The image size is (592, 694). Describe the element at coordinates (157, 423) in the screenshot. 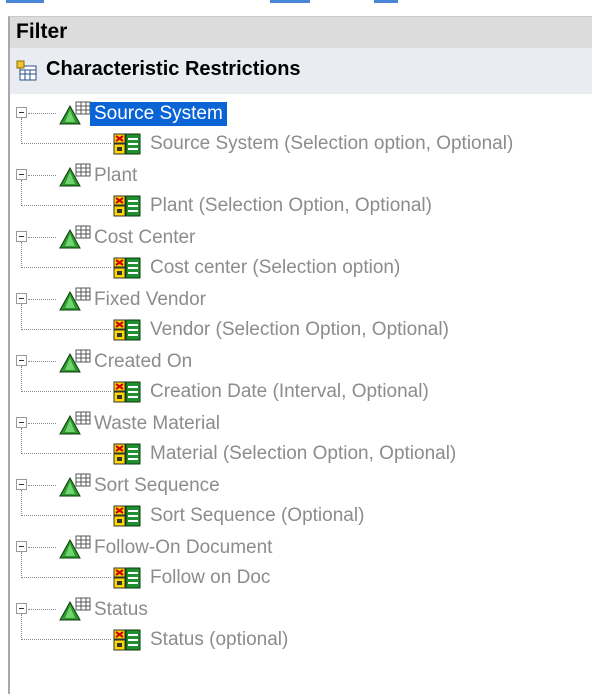

I see `tree-node-label: Waste Material` at that location.